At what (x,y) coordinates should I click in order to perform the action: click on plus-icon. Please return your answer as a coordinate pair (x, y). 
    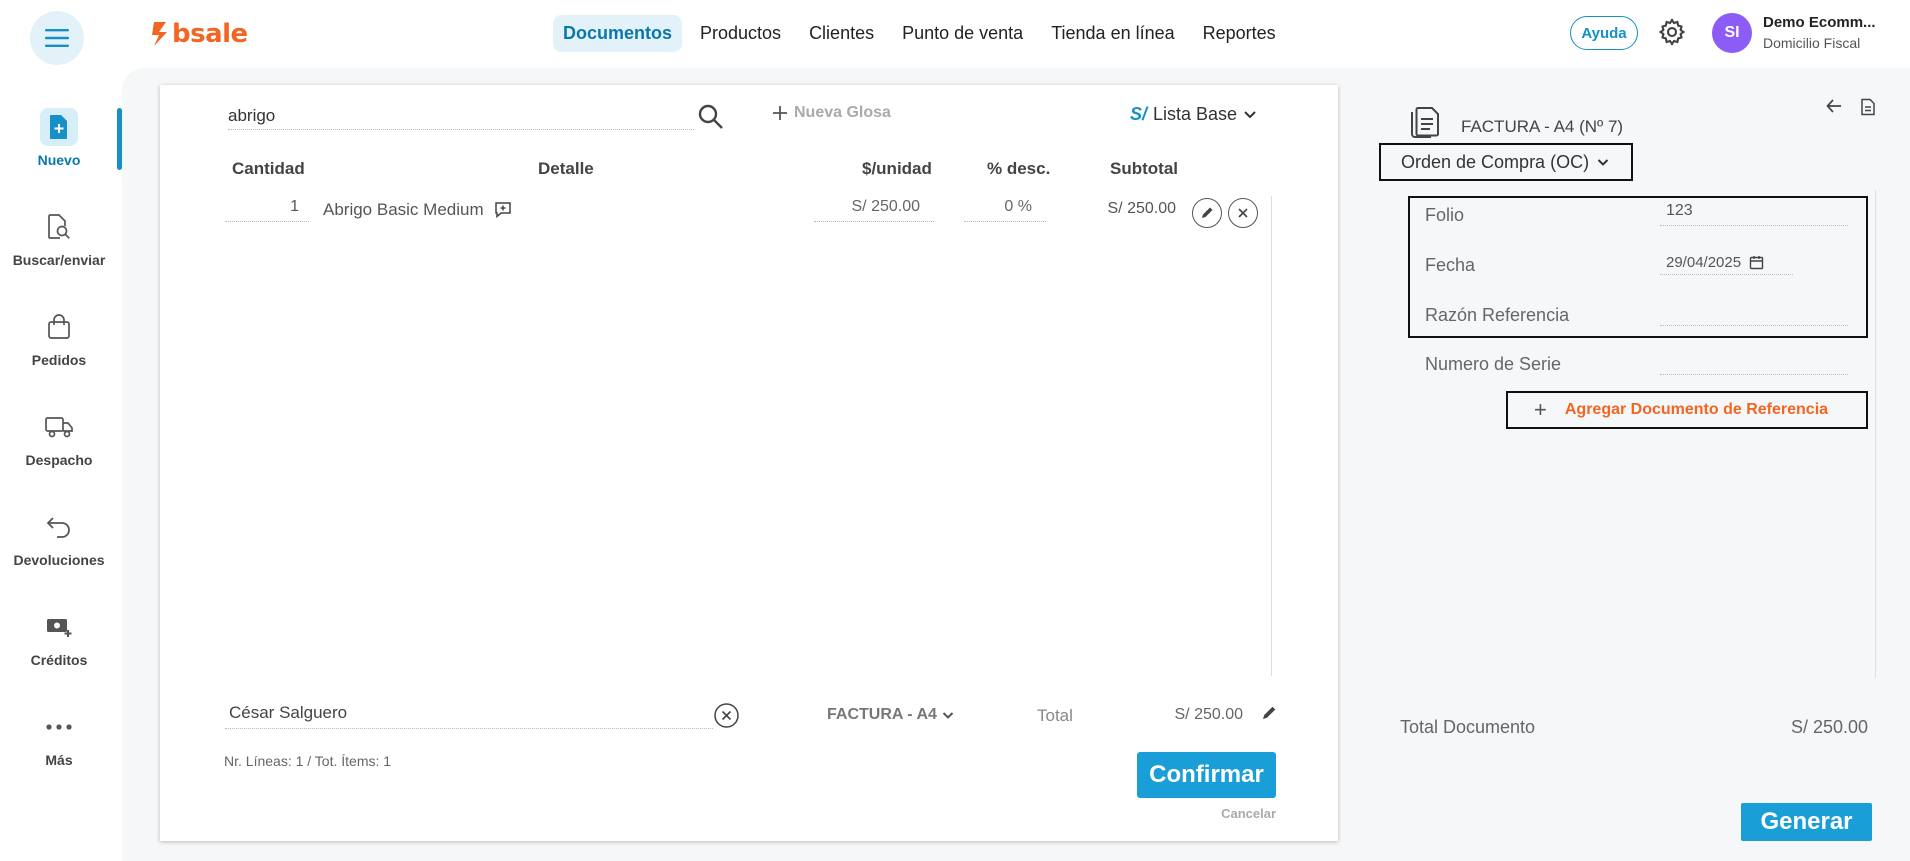
    Looking at the image, I should click on (780, 113).